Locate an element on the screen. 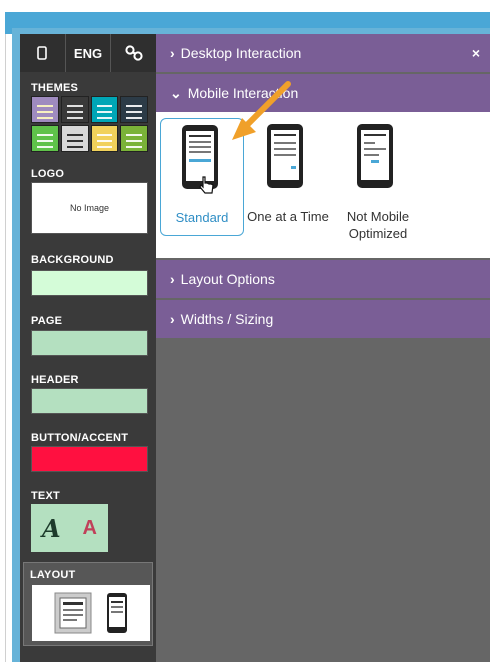  annotation-arrow is located at coordinates (261, 110).